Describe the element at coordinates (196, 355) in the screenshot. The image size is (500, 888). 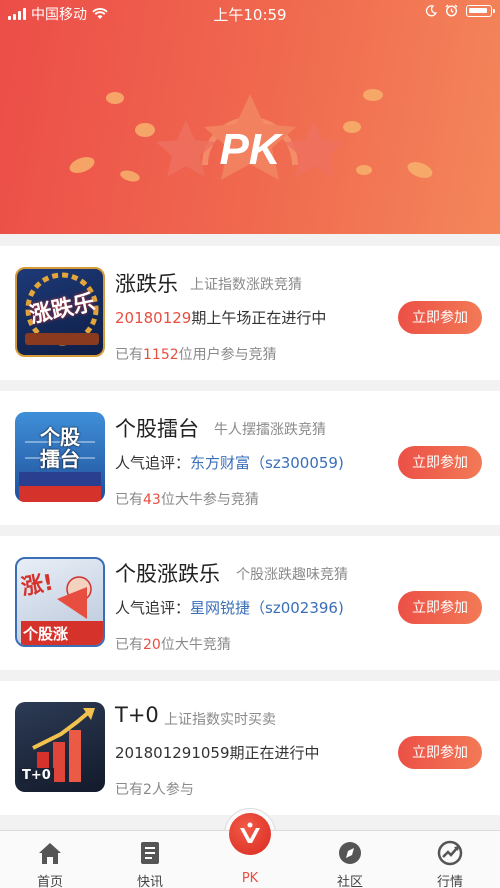
I see `card-participants: 已有1152位用户参与竞猜` at that location.